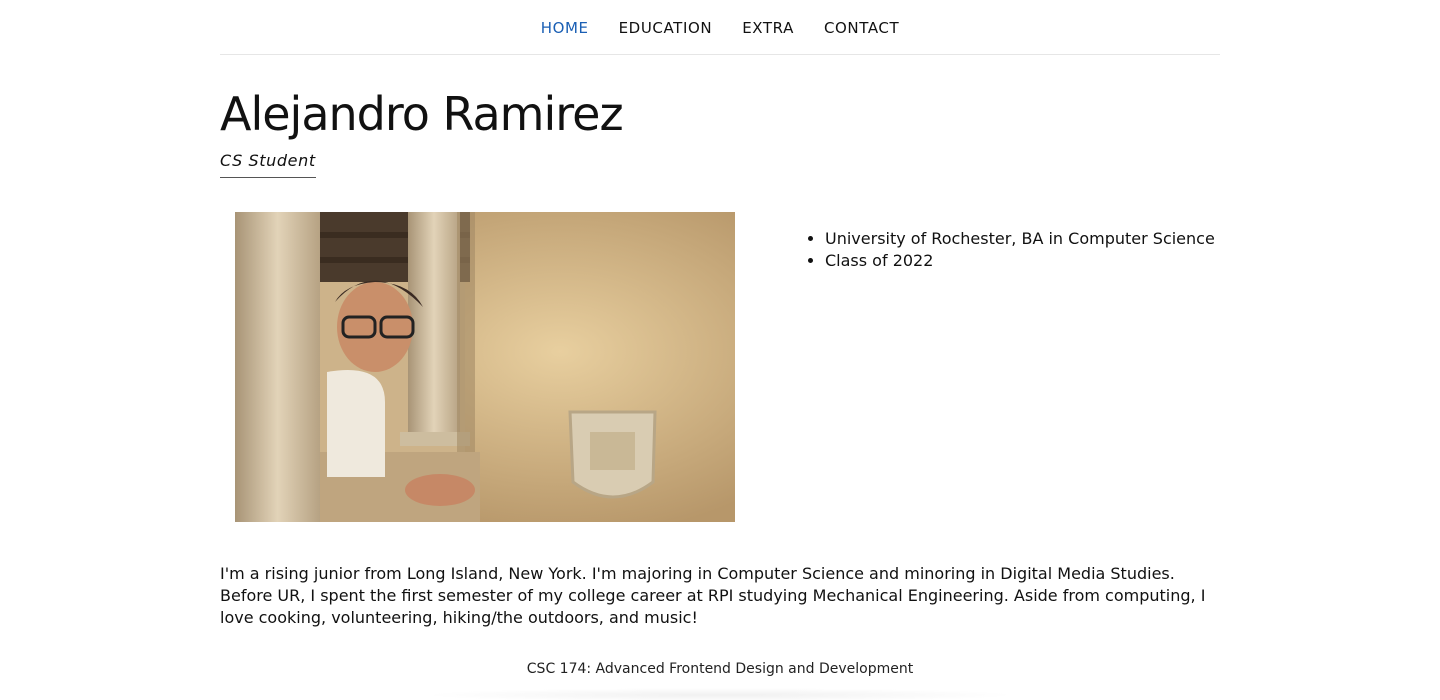 The height and width of the screenshot is (700, 1440). I want to click on nav-link-home: HOME, so click(565, 28).